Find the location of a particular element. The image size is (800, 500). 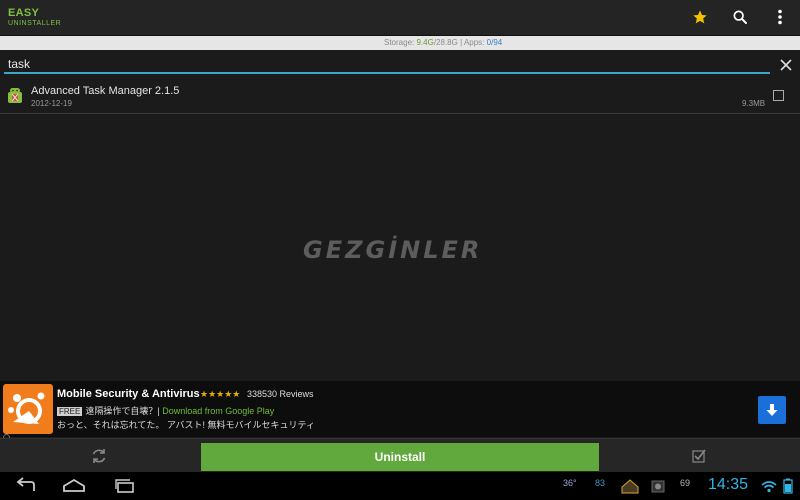

recent-apps-icon is located at coordinates (125, 486).